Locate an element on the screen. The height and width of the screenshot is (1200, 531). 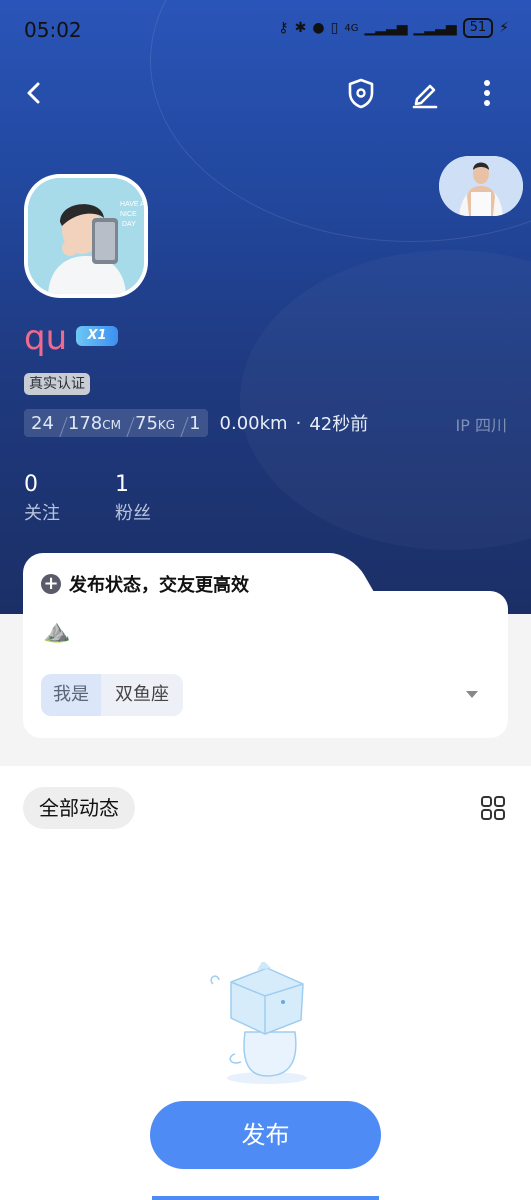
publish-status-title: 发布状态，交友更高效 is located at coordinates (159, 585).